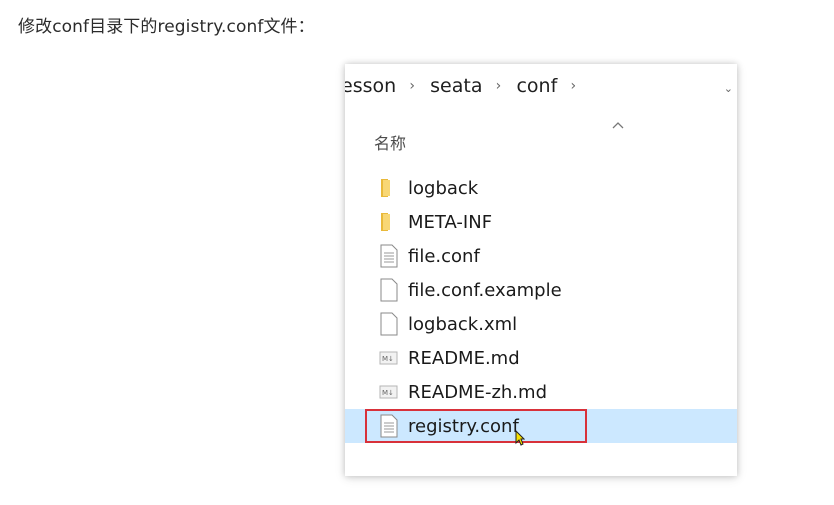  Describe the element at coordinates (485, 290) in the screenshot. I see `file-name: file.conf.example` at that location.